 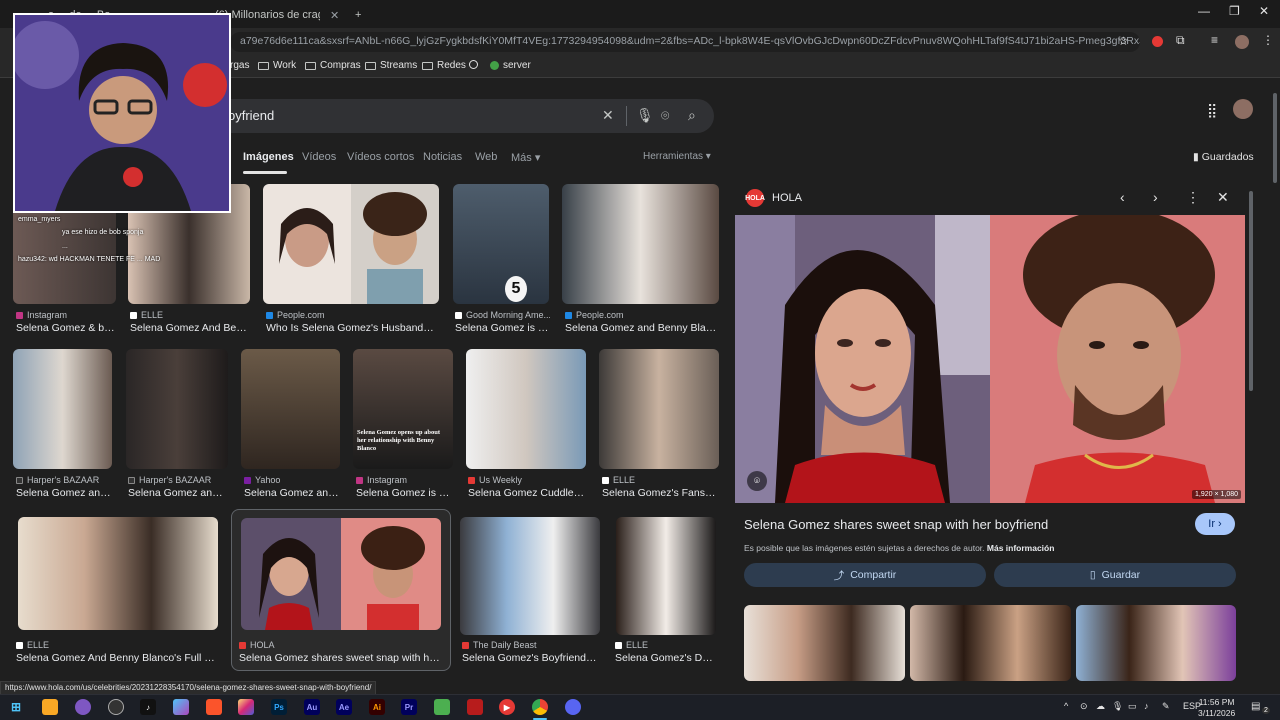 What do you see at coordinates (692, 115) in the screenshot?
I see `search-icon: ⌕` at bounding box center [692, 115].